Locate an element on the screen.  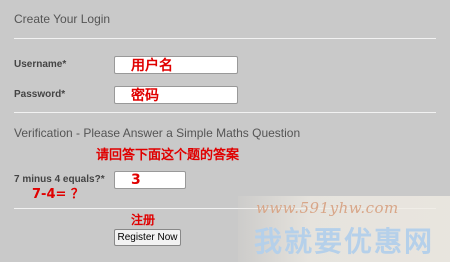
username-label: Username* is located at coordinates (40, 64).